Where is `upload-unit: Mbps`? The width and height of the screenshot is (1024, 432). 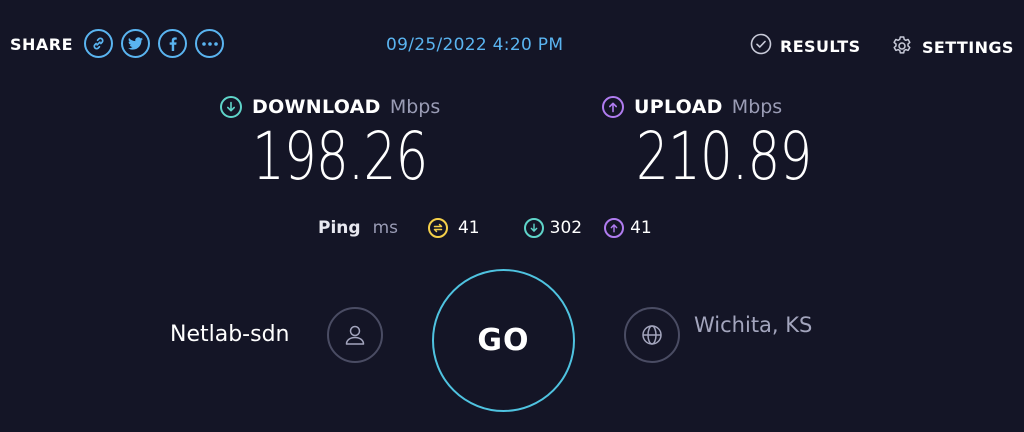
upload-unit: Mbps is located at coordinates (757, 107).